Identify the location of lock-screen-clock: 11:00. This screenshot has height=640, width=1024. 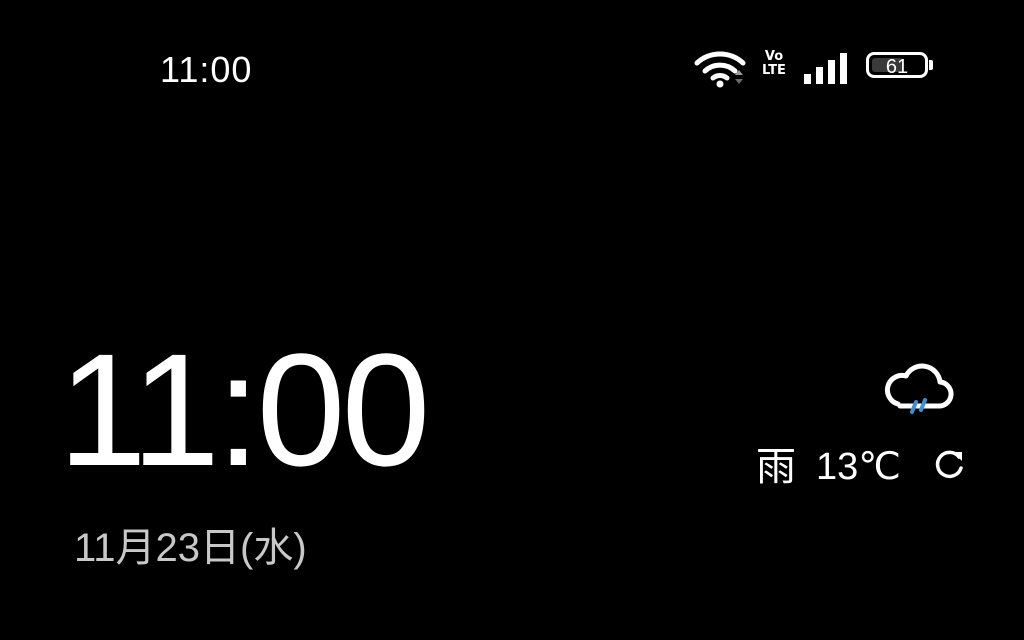
(244, 409).